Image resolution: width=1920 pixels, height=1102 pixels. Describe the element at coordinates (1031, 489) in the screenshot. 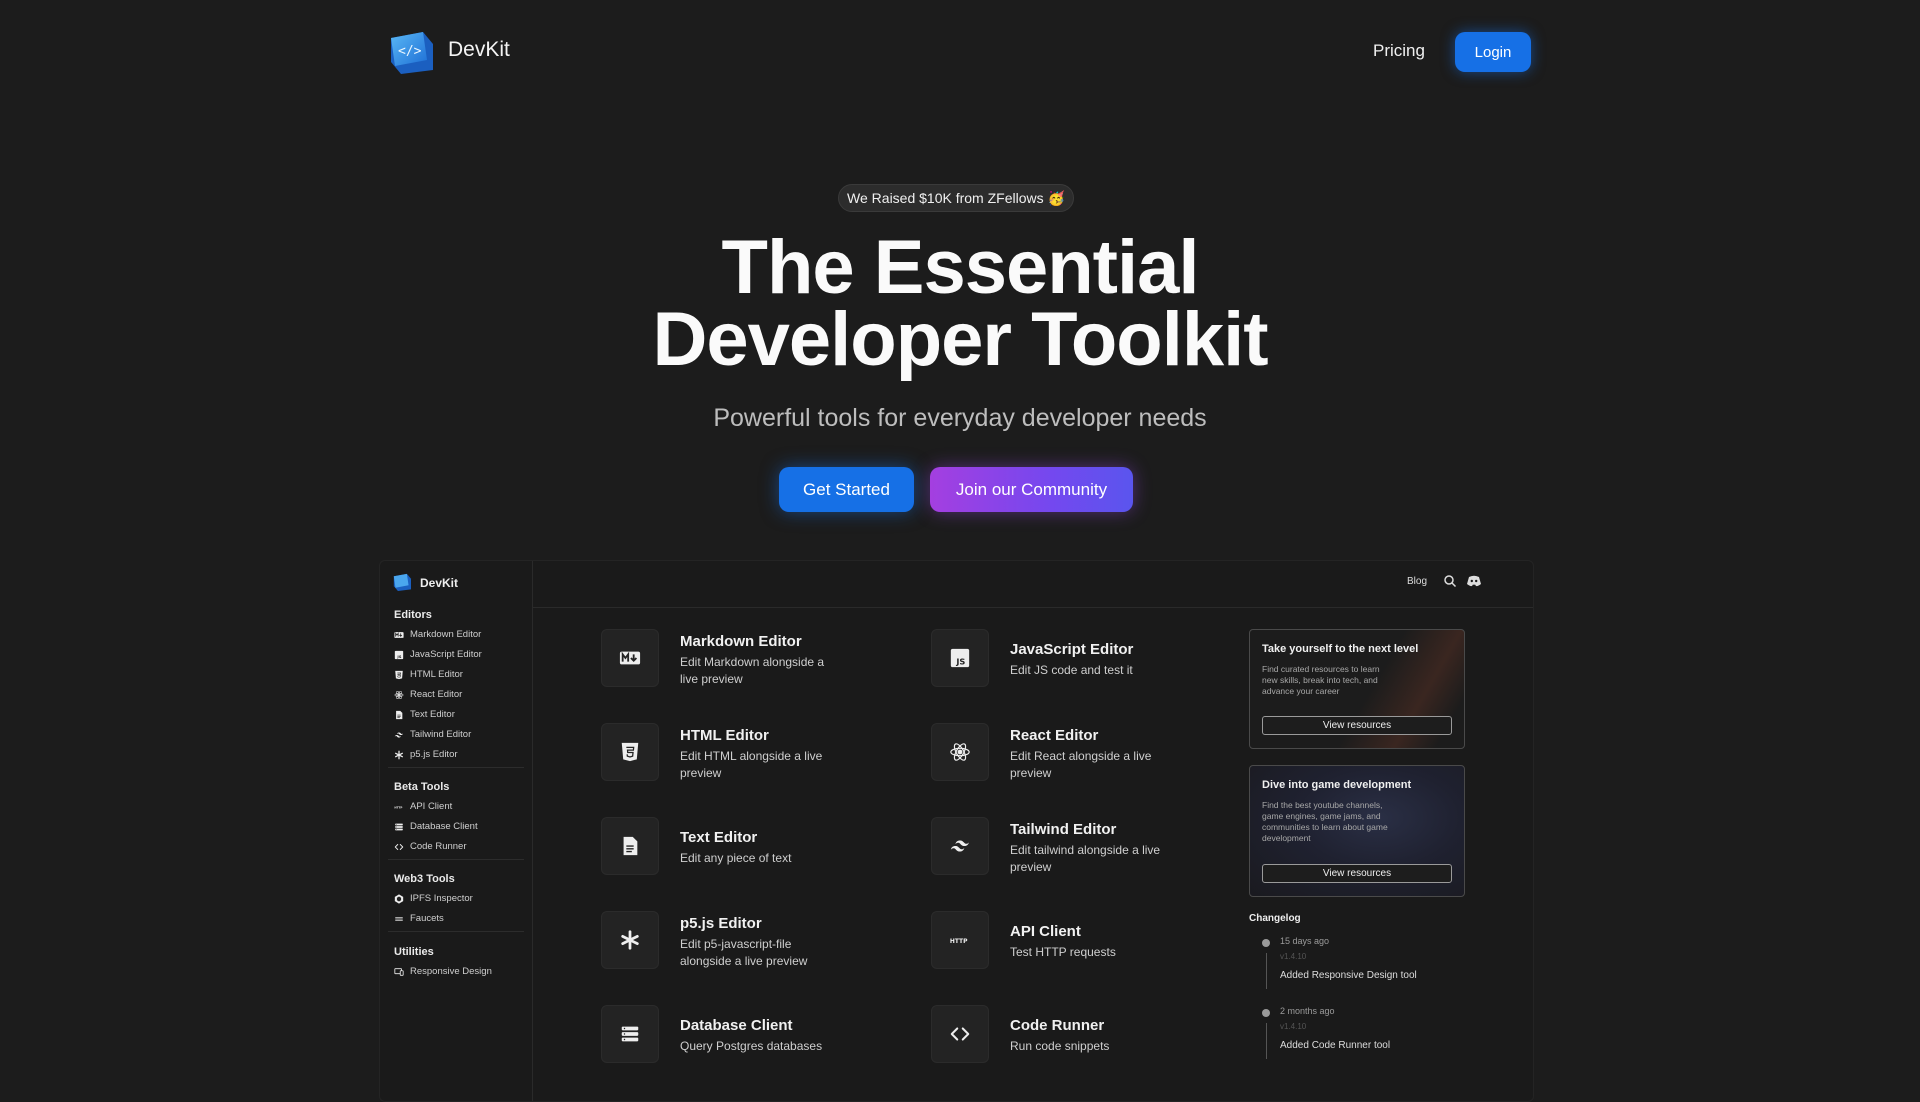

I see `join-community-button: Join our Community` at that location.